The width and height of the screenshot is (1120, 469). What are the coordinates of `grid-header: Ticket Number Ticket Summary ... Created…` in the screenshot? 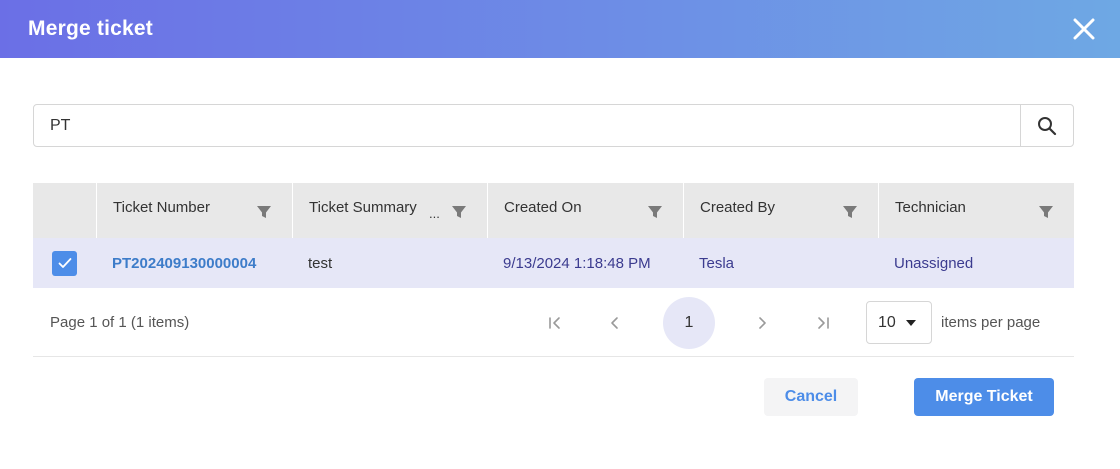 It's located at (553, 210).